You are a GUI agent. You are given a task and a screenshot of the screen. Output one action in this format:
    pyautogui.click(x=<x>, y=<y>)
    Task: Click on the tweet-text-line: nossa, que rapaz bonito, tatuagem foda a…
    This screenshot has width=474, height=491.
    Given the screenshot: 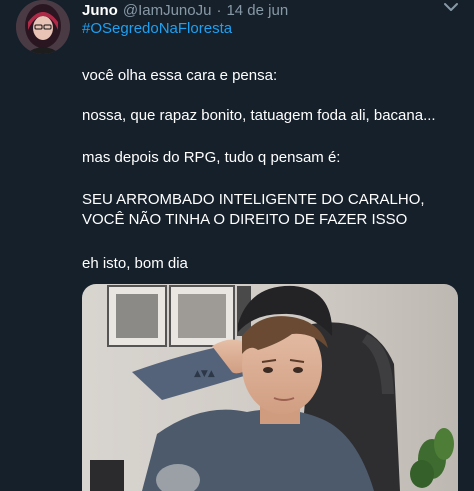 What is the action you would take?
    pyautogui.click(x=259, y=115)
    